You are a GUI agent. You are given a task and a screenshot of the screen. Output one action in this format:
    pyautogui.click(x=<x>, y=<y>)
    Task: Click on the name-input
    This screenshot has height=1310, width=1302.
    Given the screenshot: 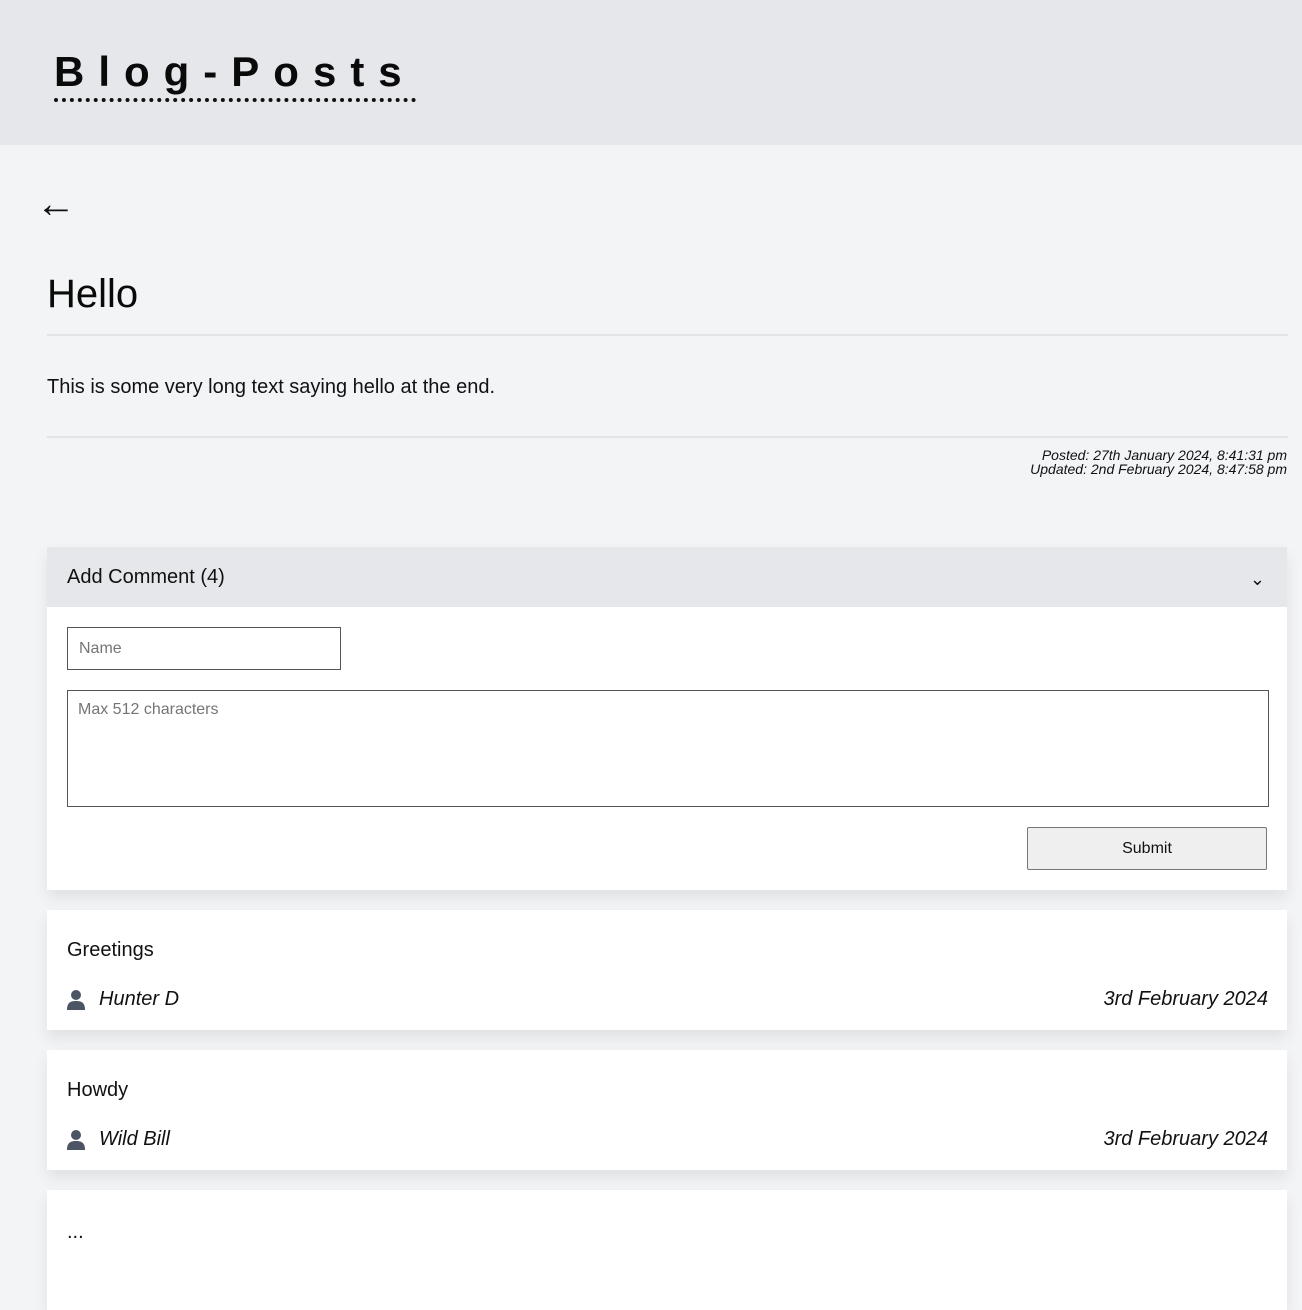 What is the action you would take?
    pyautogui.click(x=204, y=648)
    